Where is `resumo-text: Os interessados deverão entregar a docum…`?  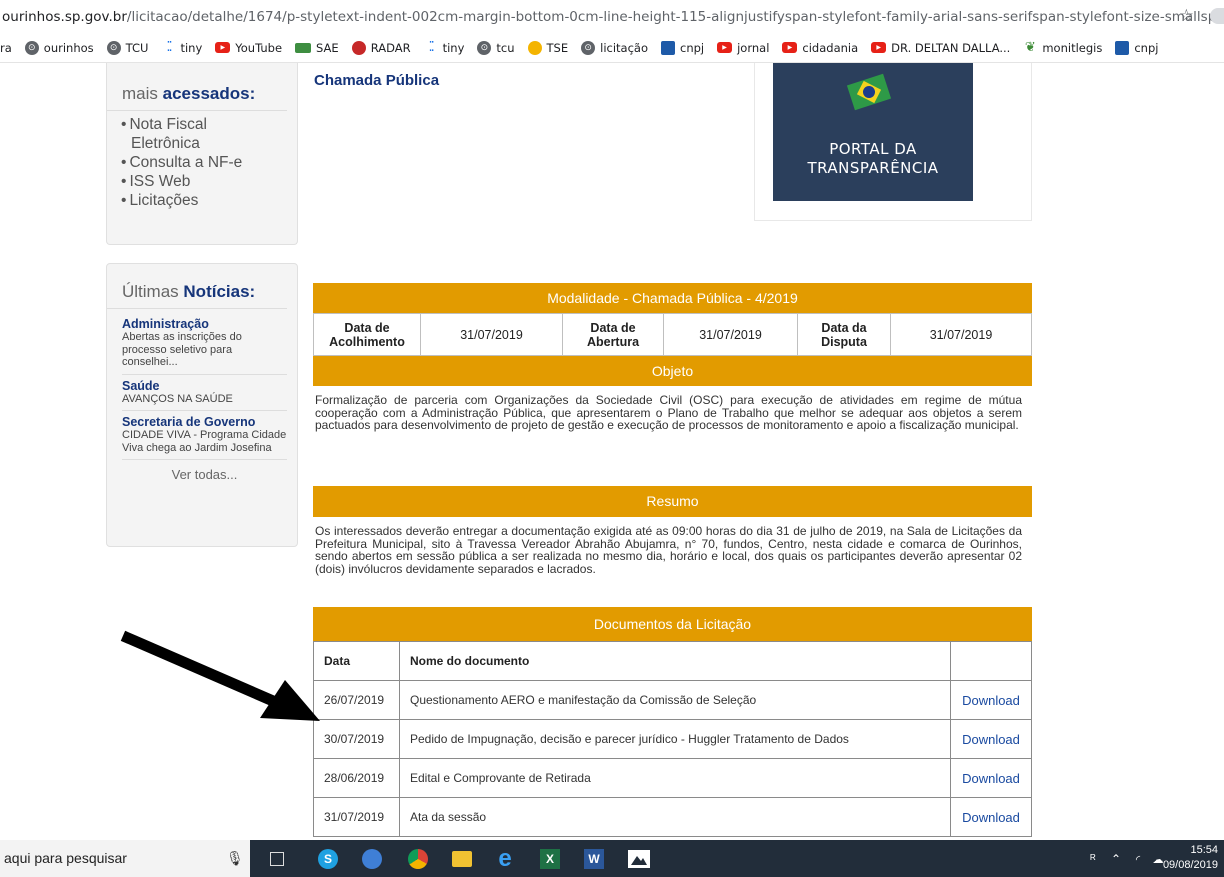
resumo-text: Os interessados deverão entregar a docum… is located at coordinates (668, 550).